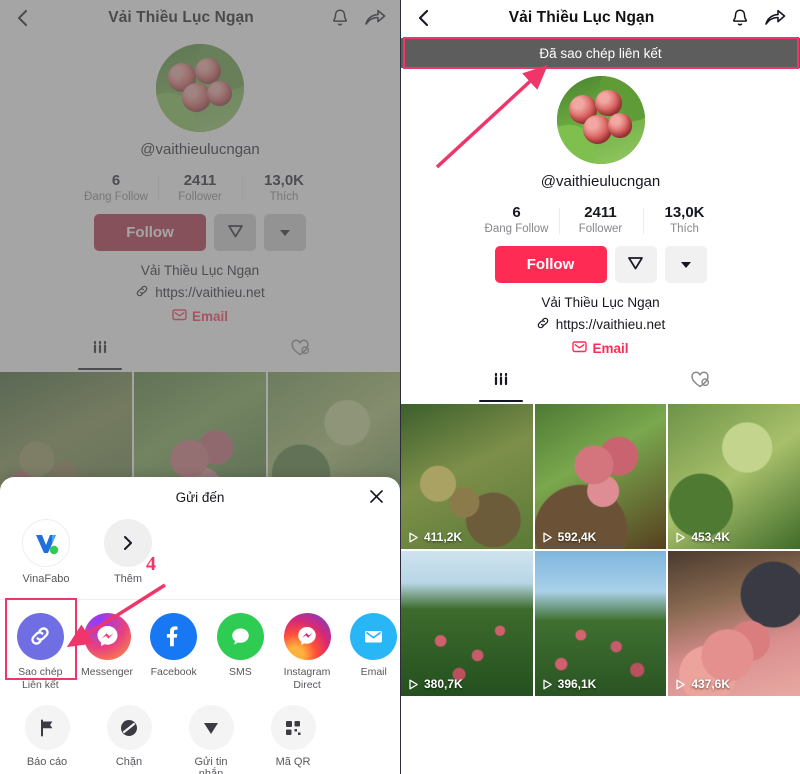  I want to click on share-sheet-title: Gửi đến, so click(200, 497).